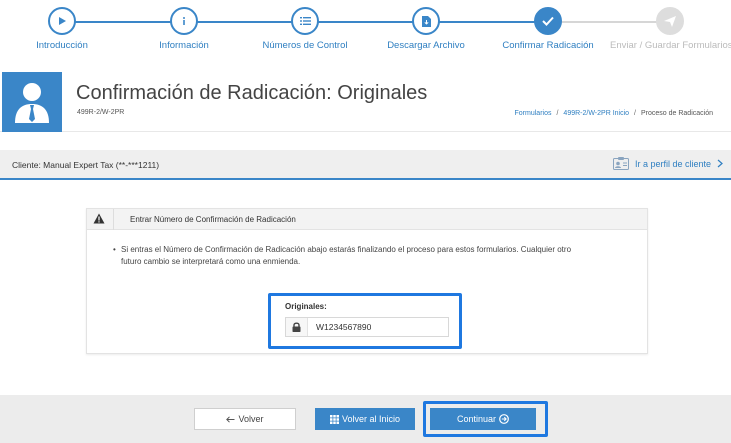 This screenshot has width=731, height=443. Describe the element at coordinates (677, 113) in the screenshot. I see `breadcrumb-current: Proceso de Radicación` at that location.